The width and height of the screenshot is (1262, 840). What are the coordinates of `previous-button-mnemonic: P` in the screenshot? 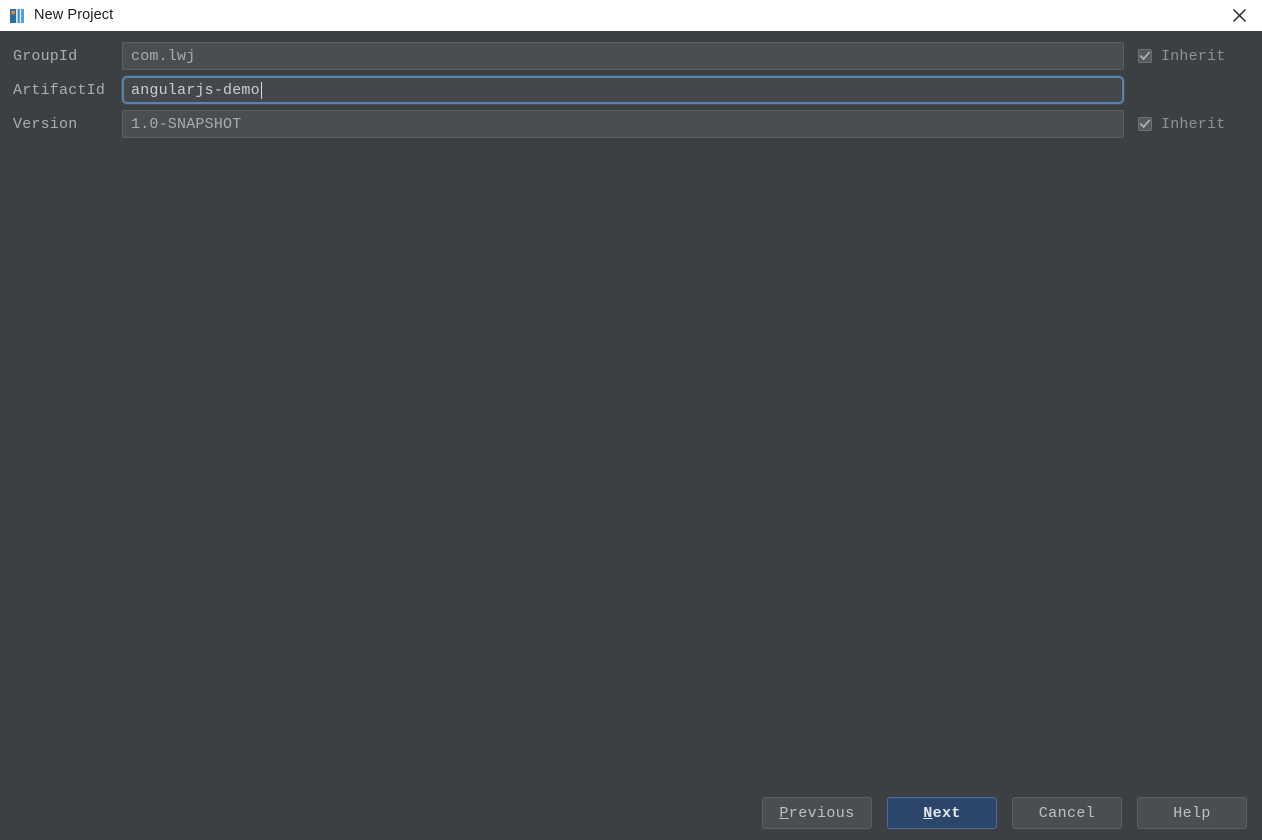 It's located at (784, 813).